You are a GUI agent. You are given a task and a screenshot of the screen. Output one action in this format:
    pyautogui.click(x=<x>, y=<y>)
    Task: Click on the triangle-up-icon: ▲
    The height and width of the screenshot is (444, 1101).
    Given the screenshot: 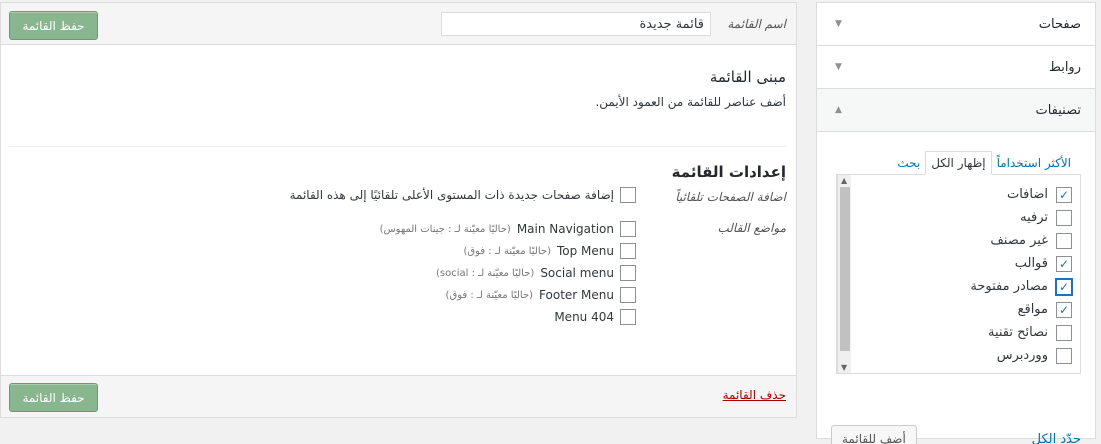 What is the action you would take?
    pyautogui.click(x=838, y=110)
    